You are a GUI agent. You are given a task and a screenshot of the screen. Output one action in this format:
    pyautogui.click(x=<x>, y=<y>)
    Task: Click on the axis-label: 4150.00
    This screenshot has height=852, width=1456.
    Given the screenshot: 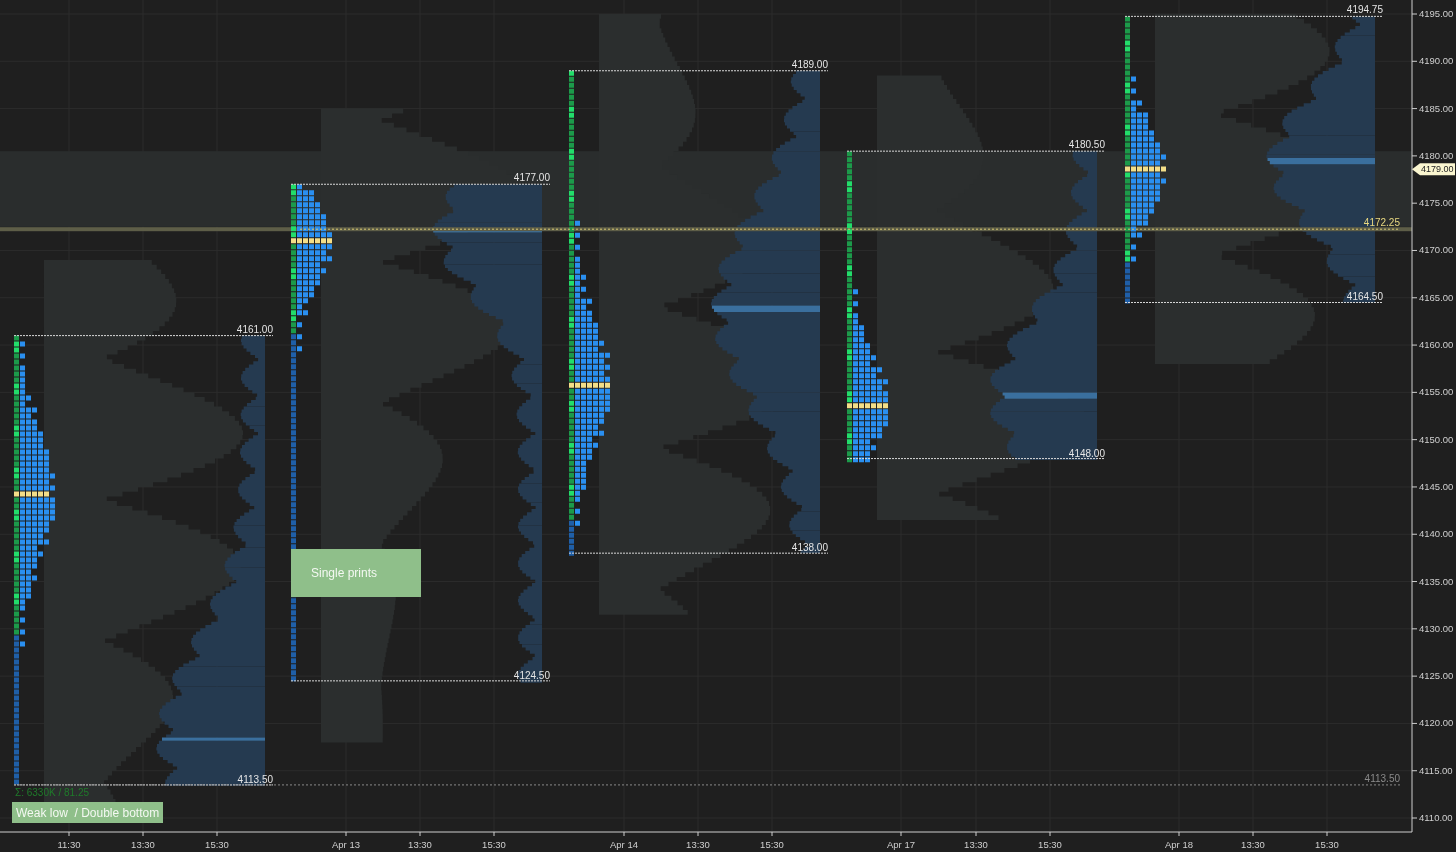 What is the action you would take?
    pyautogui.click(x=1436, y=439)
    